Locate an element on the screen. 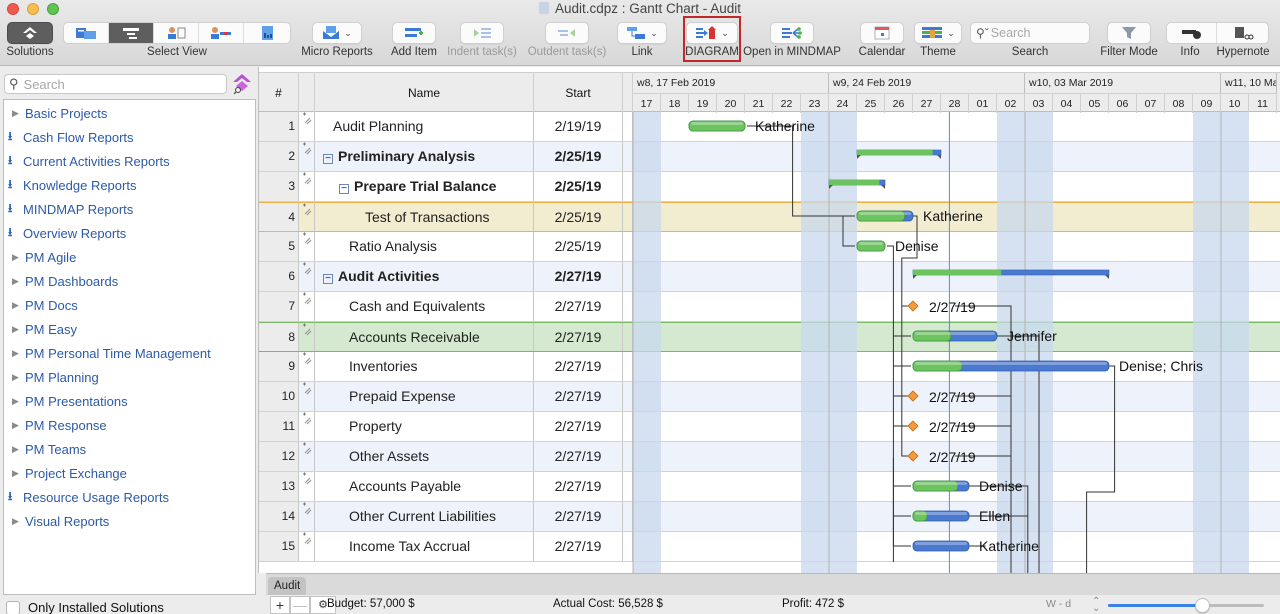 The height and width of the screenshot is (614, 1280). toolbar-search-input: ⚲ˇ Search is located at coordinates (1030, 33).